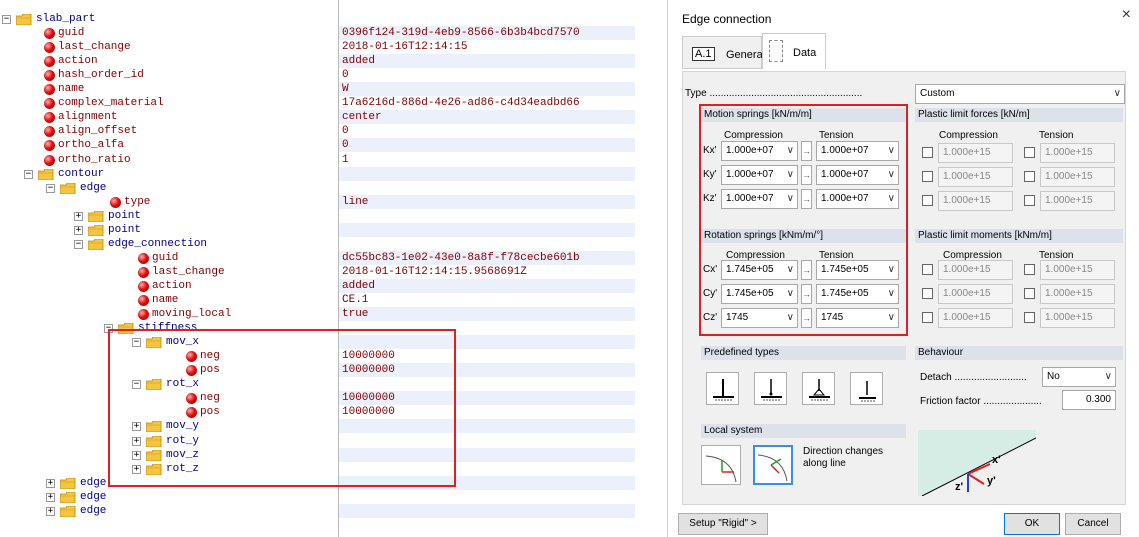  I want to click on tree-row: name W, so click(317, 89).